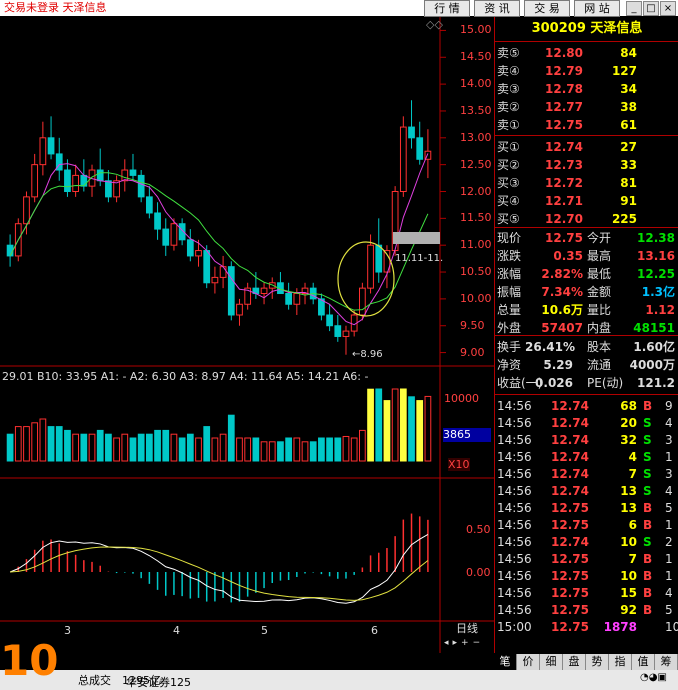 The image size is (678, 690). What do you see at coordinates (586, 89) in the screenshot?
I see `ask-row: 卖③ 12.78 34` at bounding box center [586, 89].